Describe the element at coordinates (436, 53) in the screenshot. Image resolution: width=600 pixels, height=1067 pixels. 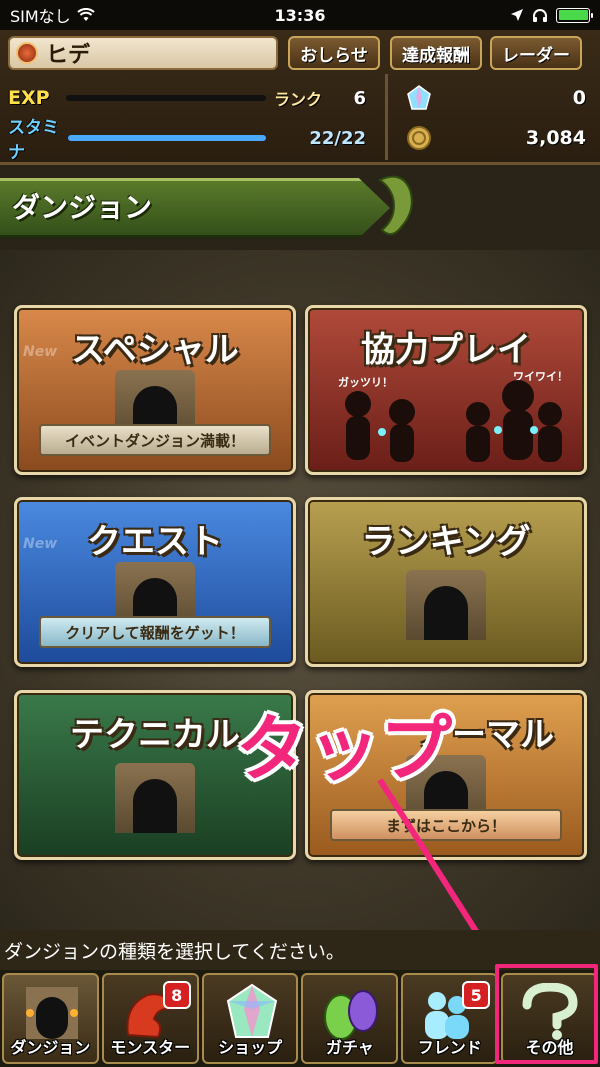
I see `achievement-rewards-button: 達成報酬` at that location.